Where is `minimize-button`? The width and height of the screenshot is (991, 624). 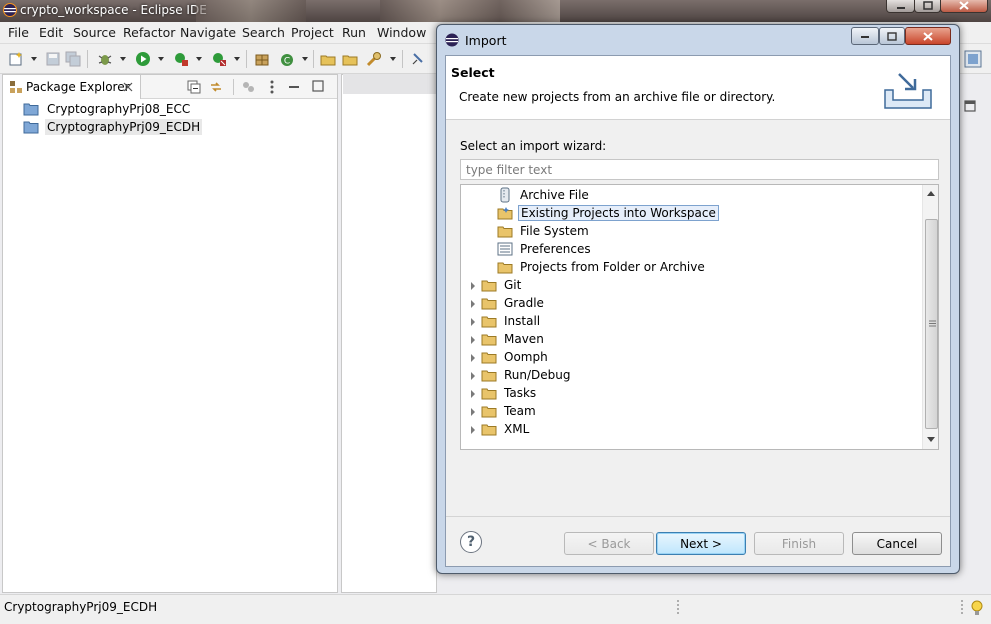
minimize-button is located at coordinates (900, 6).